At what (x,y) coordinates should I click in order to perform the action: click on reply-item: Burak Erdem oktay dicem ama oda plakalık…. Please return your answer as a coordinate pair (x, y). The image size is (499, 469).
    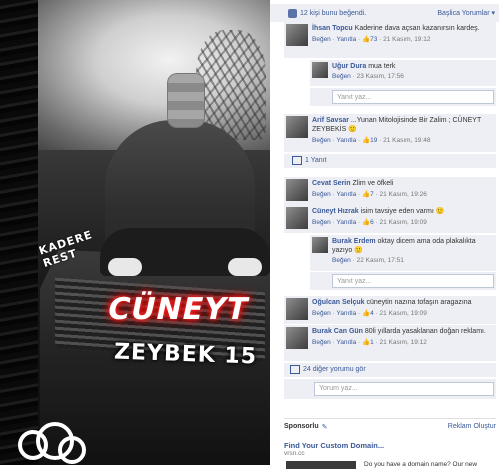
    Looking at the image, I should click on (403, 253).